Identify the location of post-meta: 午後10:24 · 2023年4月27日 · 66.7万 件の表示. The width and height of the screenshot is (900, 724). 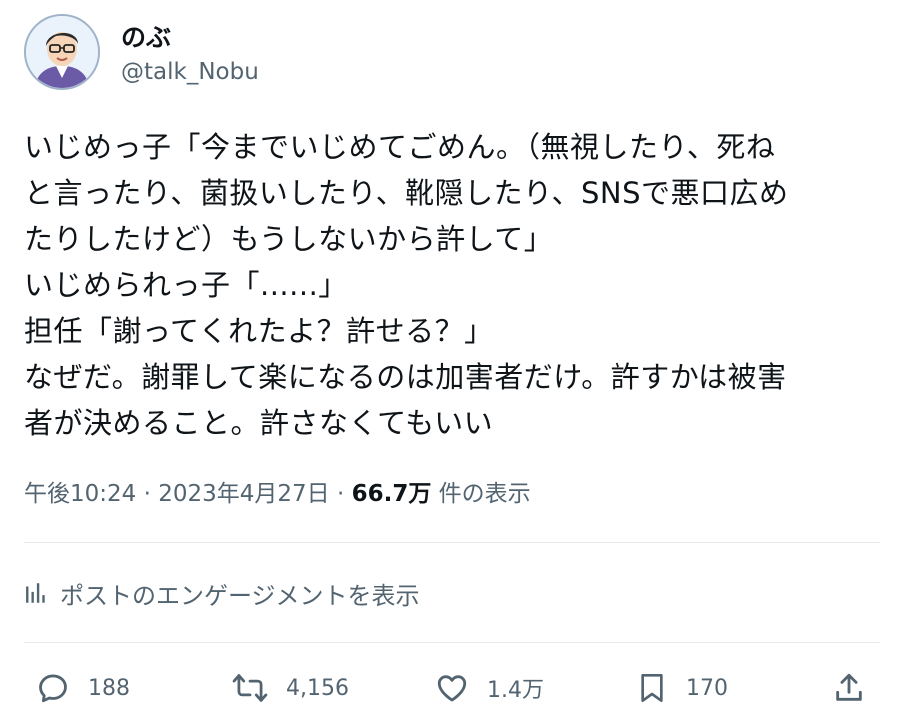
(277, 491).